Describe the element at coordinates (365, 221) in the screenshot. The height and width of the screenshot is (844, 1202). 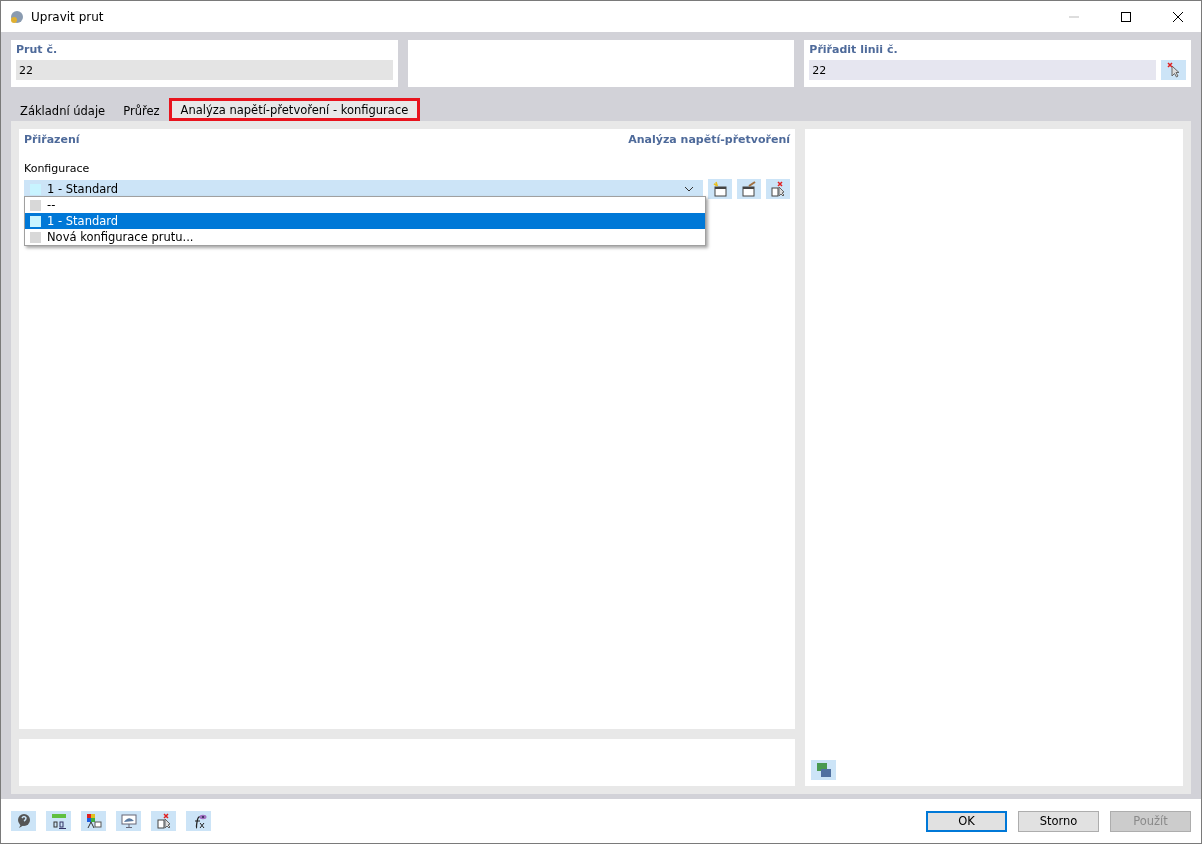
I see `dropdown-option: 1 - Standard` at that location.